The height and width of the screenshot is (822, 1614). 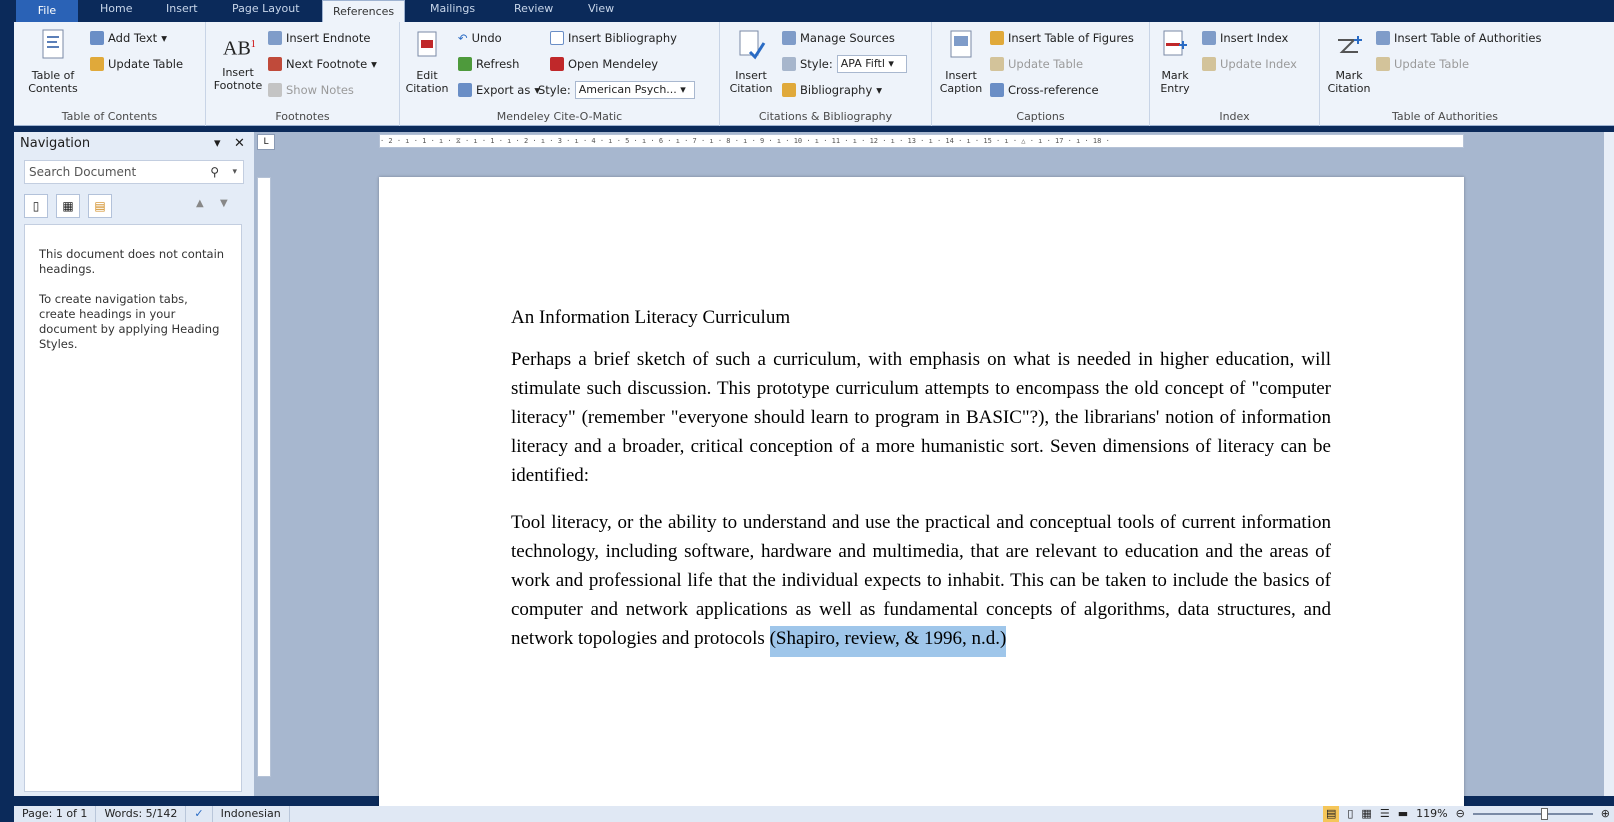 What do you see at coordinates (199, 814) in the screenshot?
I see `proofing-icon: ✓` at bounding box center [199, 814].